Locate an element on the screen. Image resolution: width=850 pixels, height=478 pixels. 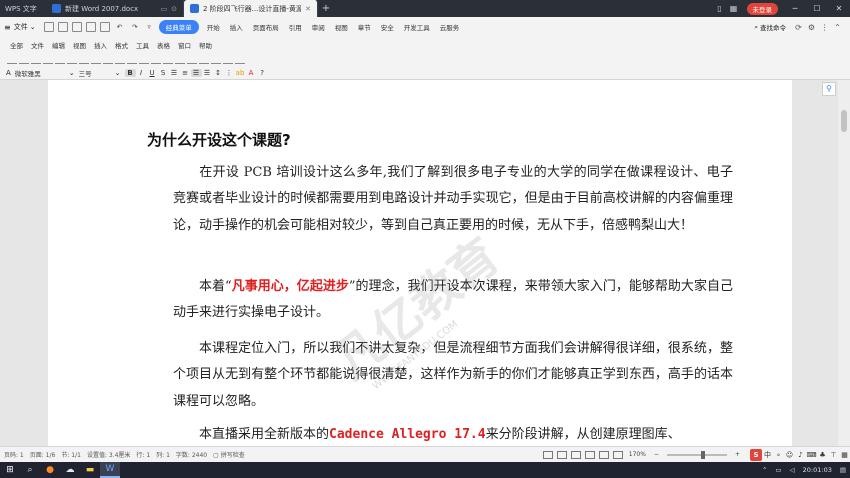
bold-button: B is located at coordinates (130, 72).